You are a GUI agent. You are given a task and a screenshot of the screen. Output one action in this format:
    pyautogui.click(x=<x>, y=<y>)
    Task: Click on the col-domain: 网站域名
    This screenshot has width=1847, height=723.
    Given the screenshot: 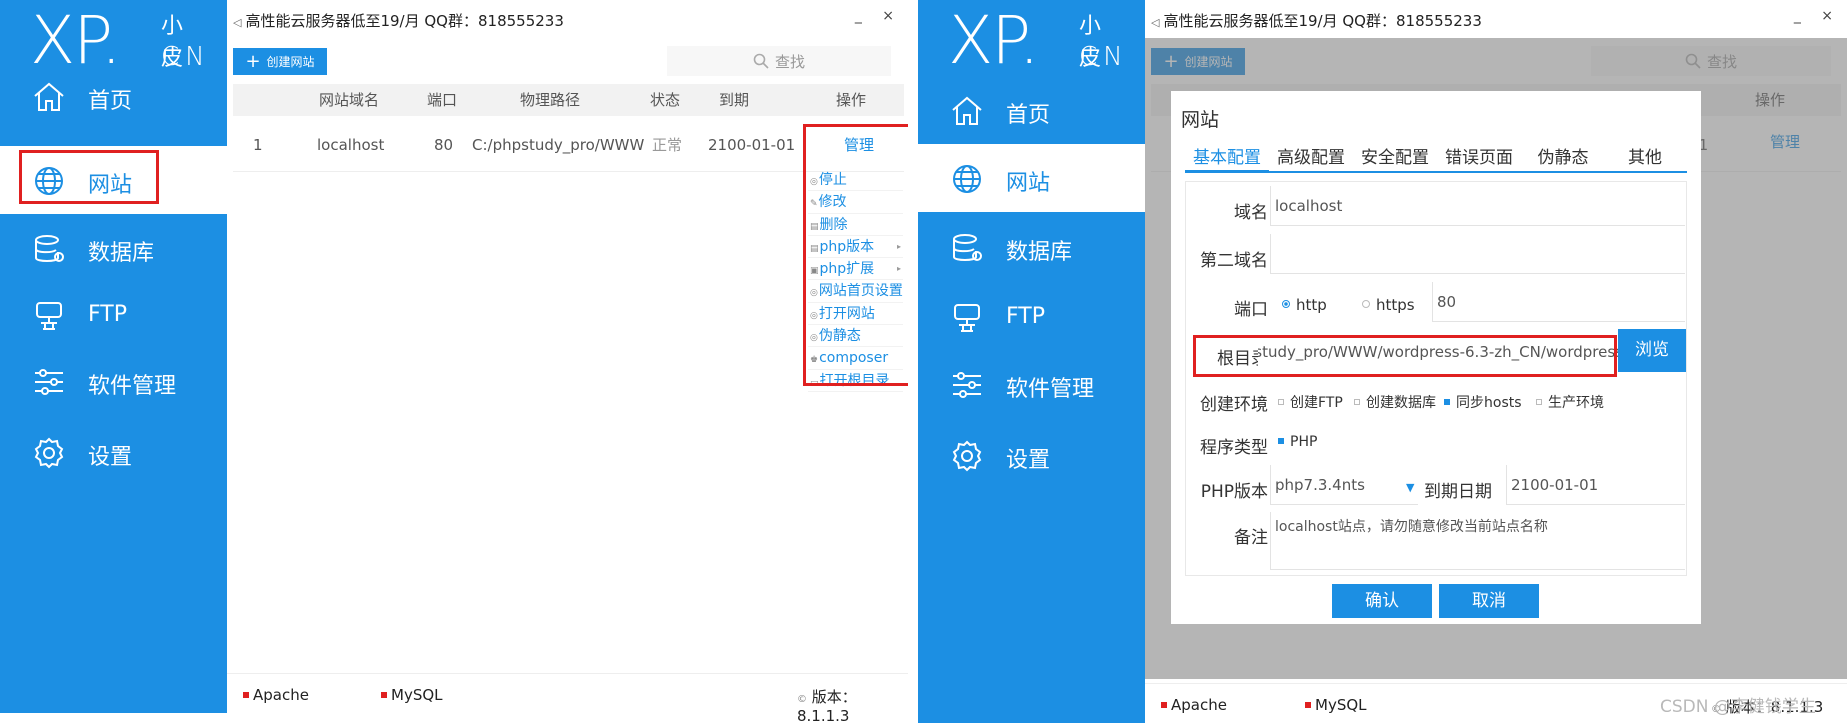 What is the action you would take?
    pyautogui.click(x=349, y=100)
    